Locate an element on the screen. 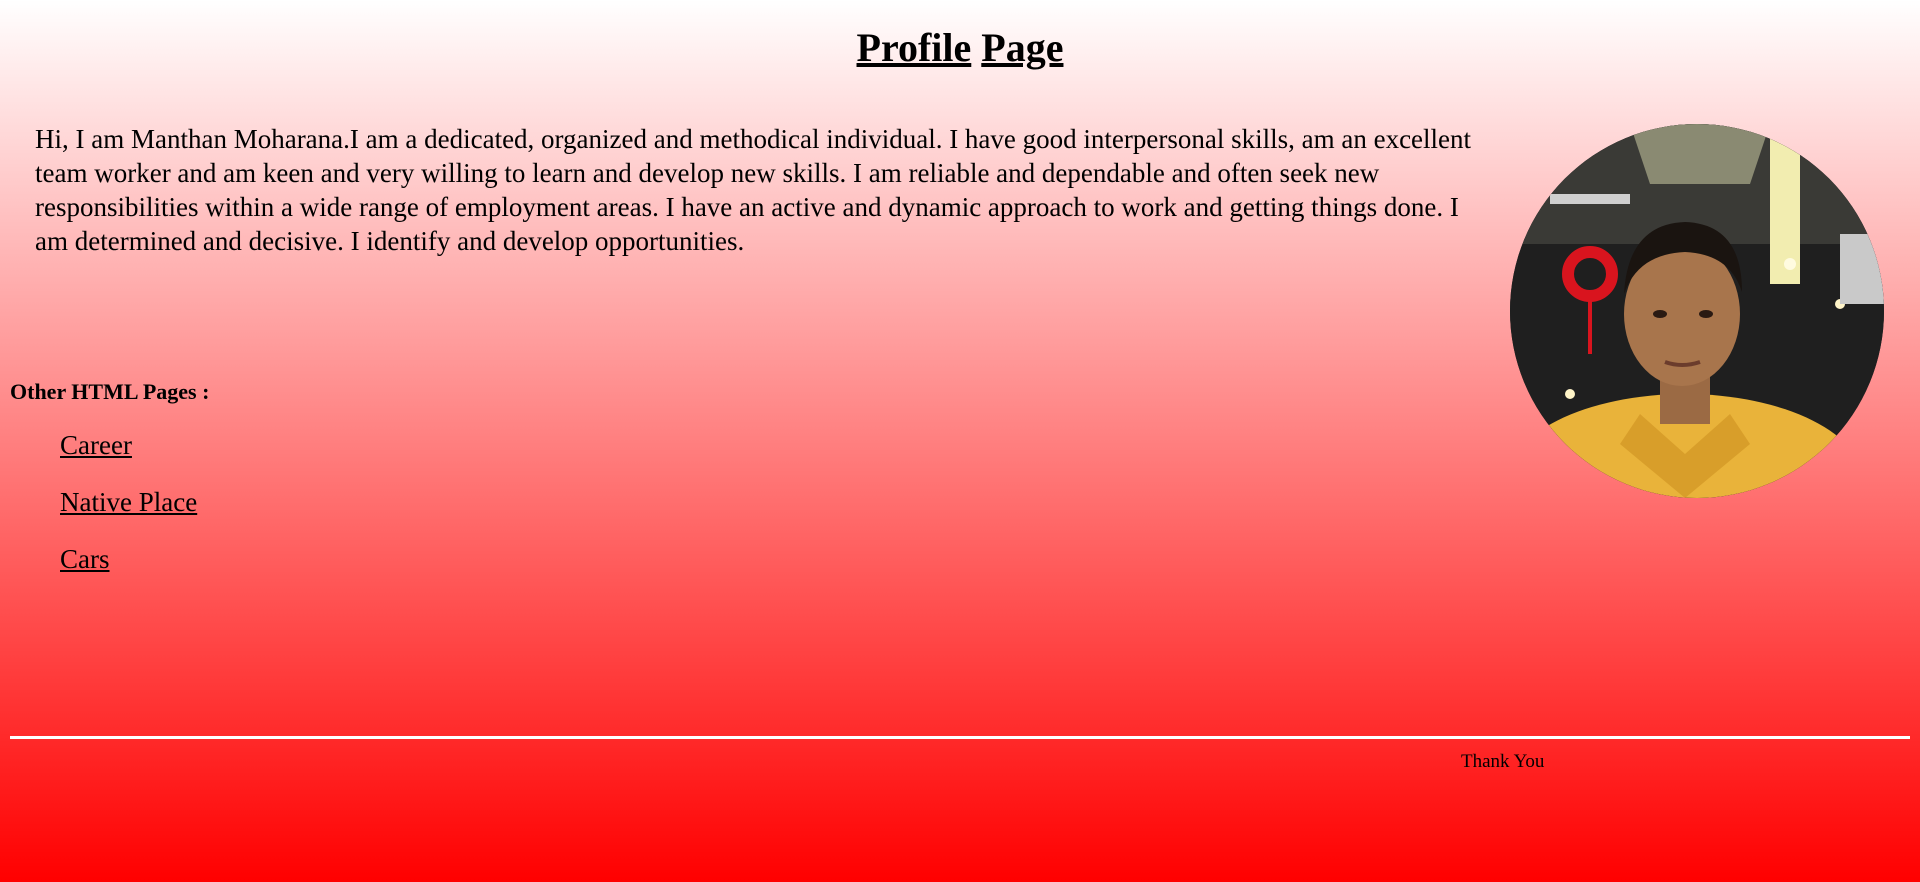 The width and height of the screenshot is (1920, 882). list-item: Cars is located at coordinates (128, 559).